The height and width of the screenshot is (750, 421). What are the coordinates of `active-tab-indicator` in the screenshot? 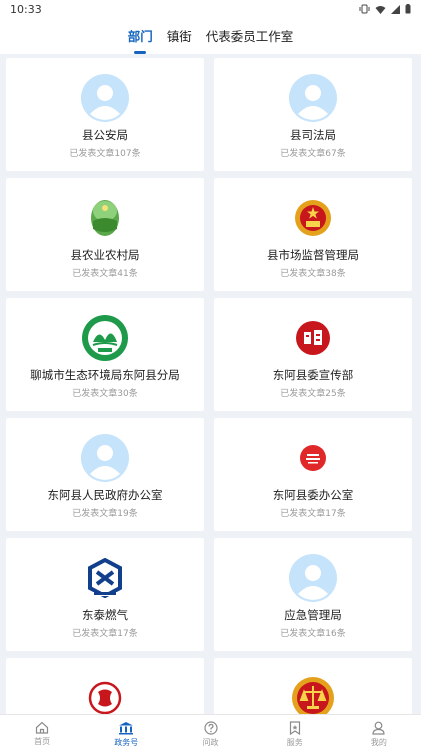 It's located at (140, 52).